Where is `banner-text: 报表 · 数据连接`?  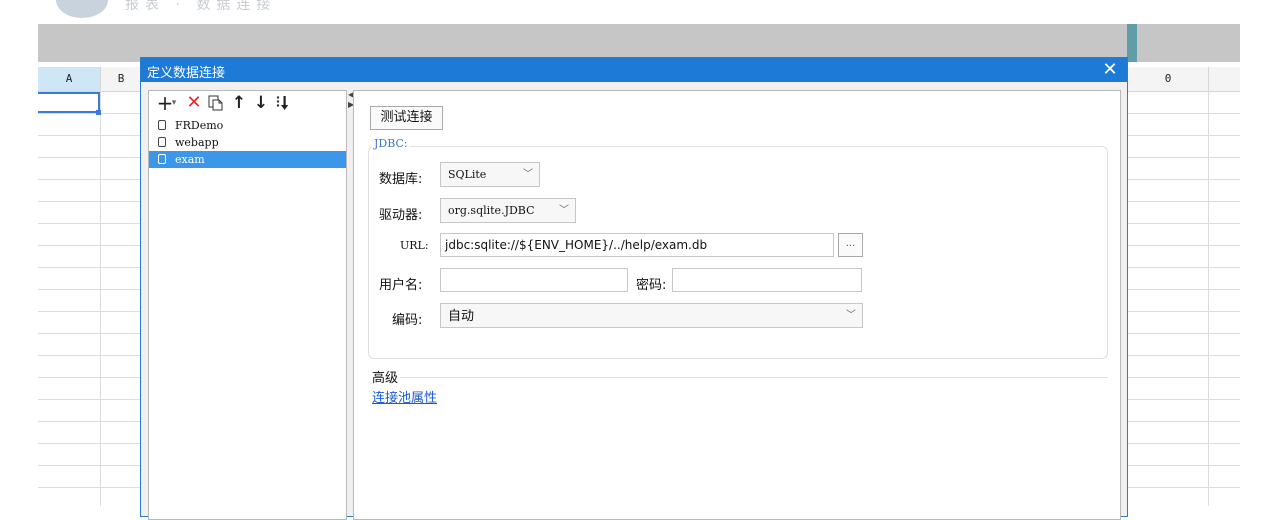 banner-text: 报表 · 数据连接 is located at coordinates (201, 6).